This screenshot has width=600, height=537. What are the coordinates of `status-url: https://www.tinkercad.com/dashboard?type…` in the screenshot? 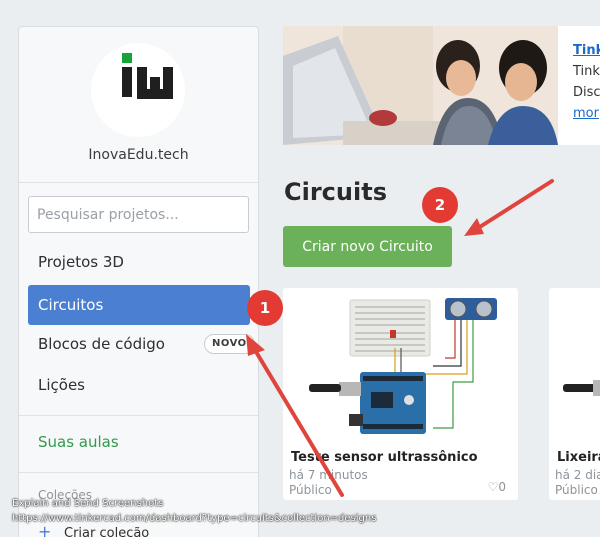 It's located at (194, 518).